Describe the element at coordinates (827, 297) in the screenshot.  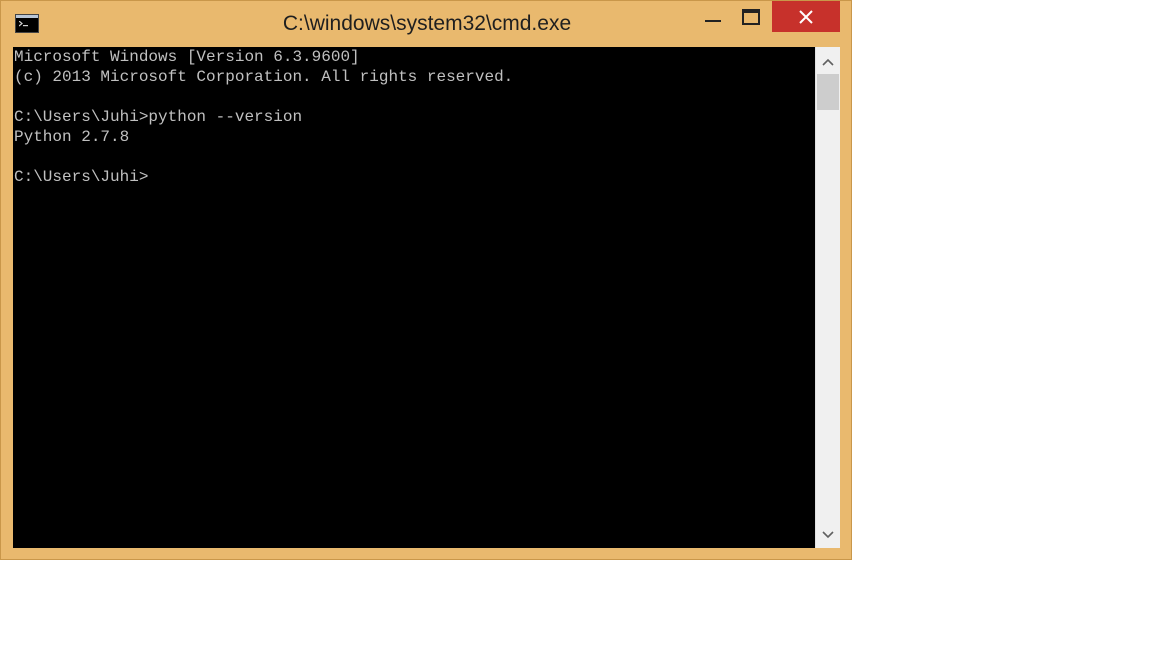
I see `vertical-scrollbar` at that location.